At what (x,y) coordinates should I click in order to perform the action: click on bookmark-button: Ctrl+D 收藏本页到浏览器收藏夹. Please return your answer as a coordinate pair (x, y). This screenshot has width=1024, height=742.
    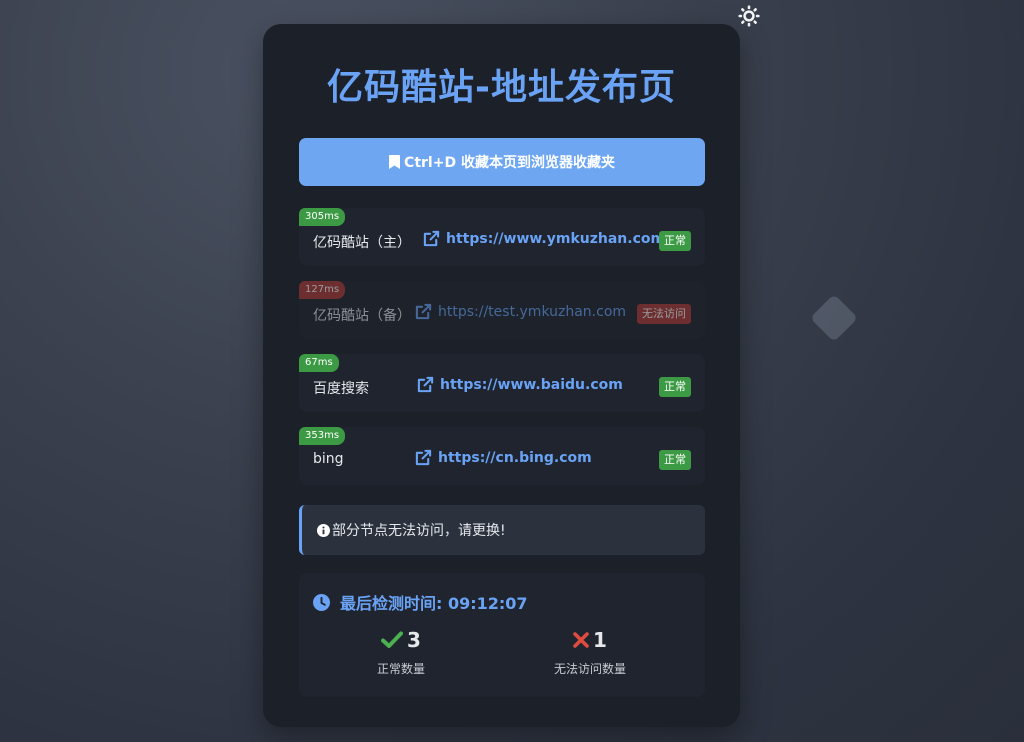
    Looking at the image, I should click on (502, 162).